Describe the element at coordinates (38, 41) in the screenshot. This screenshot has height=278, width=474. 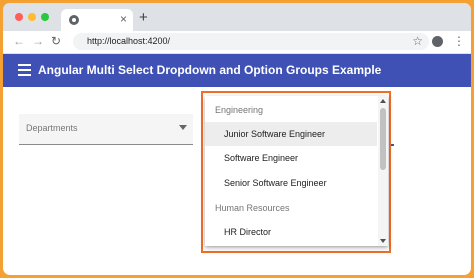
I see `forward-button: →` at that location.